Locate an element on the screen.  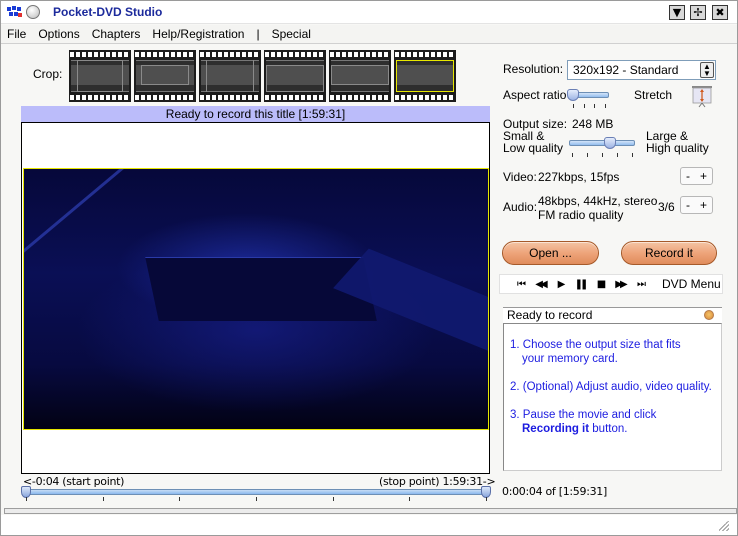
menu-special: Special is located at coordinates (291, 34).